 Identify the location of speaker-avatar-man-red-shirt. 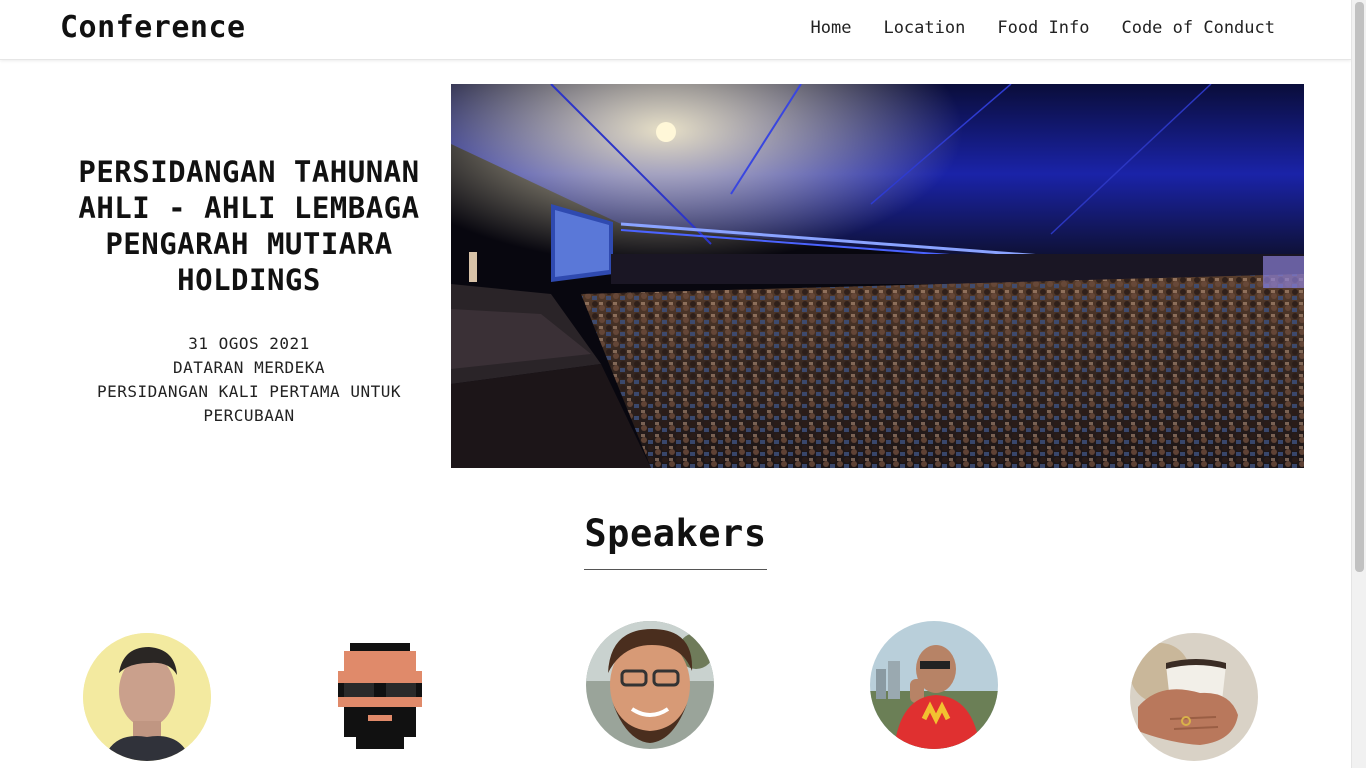
(934, 685).